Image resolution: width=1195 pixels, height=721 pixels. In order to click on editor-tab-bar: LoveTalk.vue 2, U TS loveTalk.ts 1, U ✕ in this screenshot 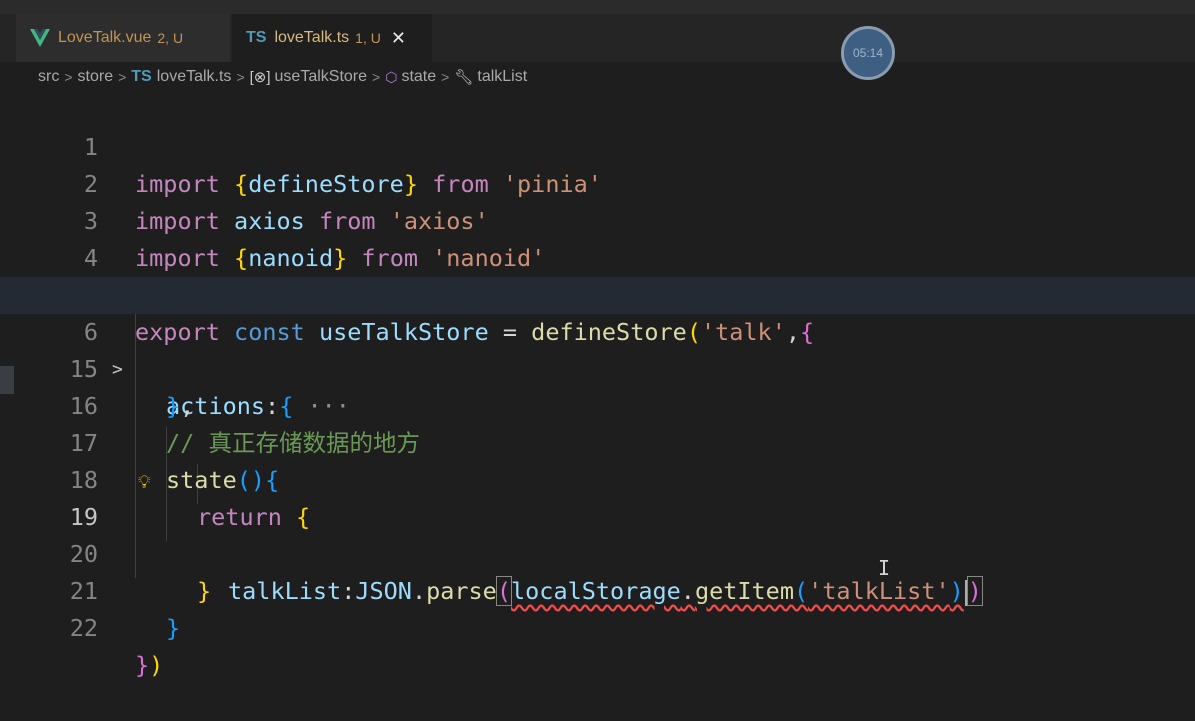, I will do `click(597, 38)`.